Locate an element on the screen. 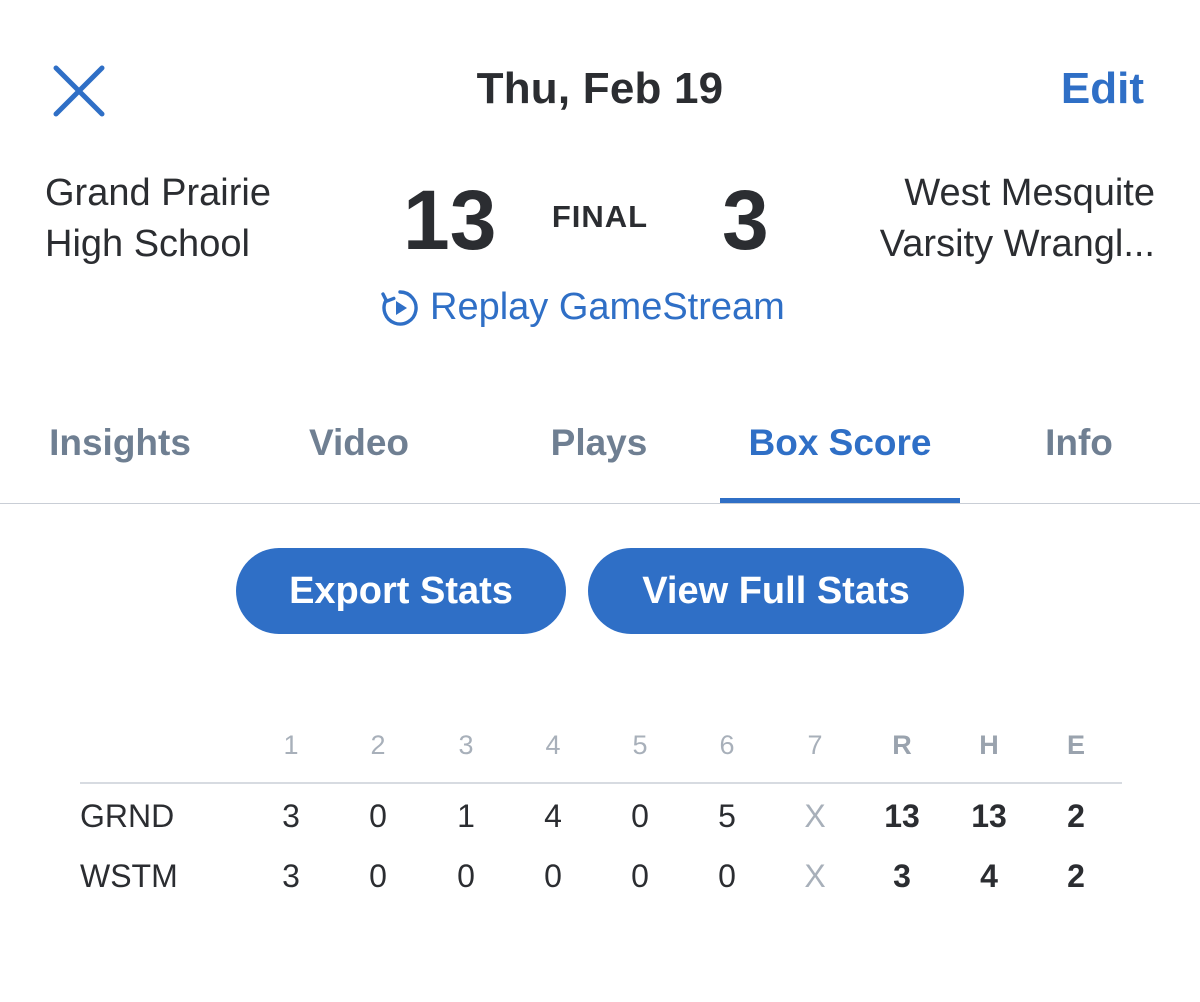 The image size is (1200, 1002). team-abbreviation: GRND is located at coordinates (127, 816).